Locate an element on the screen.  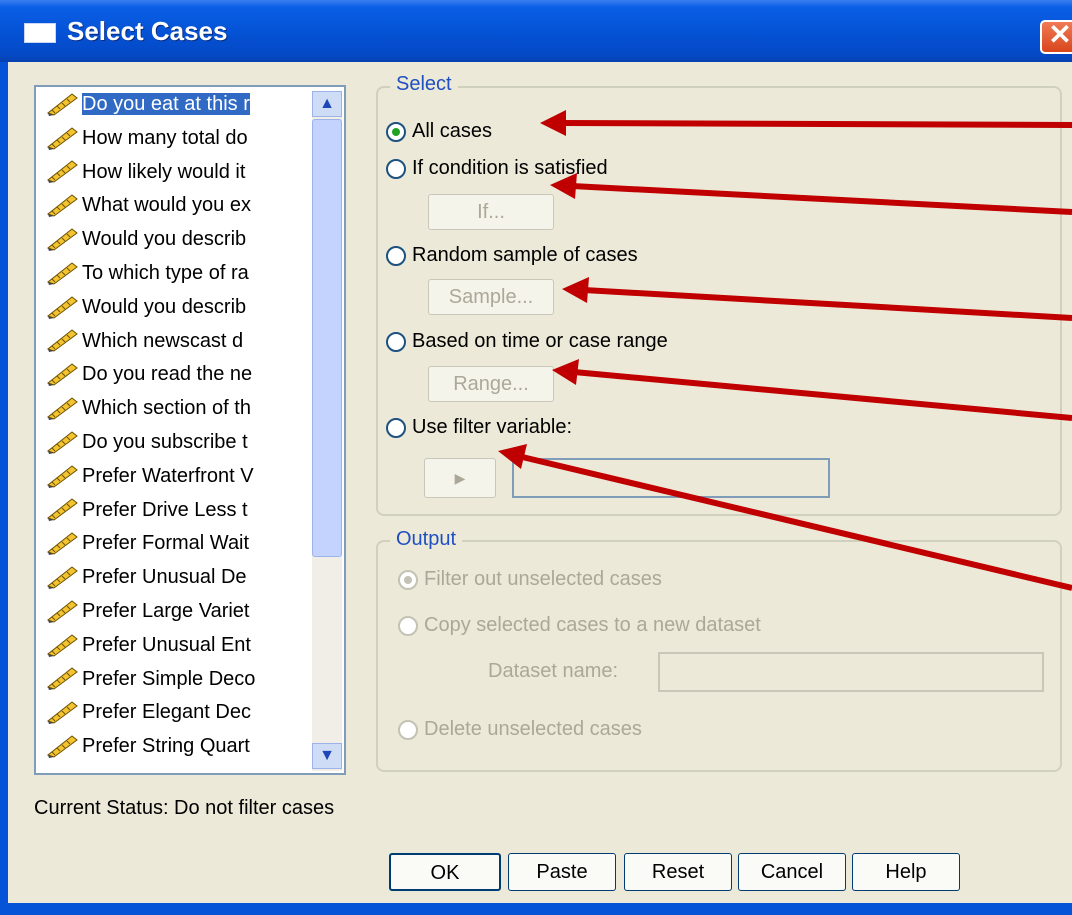
variable-label: Which section of th is located at coordinates (166, 408).